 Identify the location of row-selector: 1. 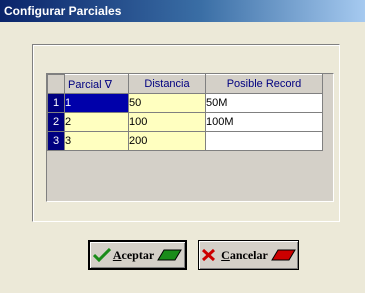
(56, 103).